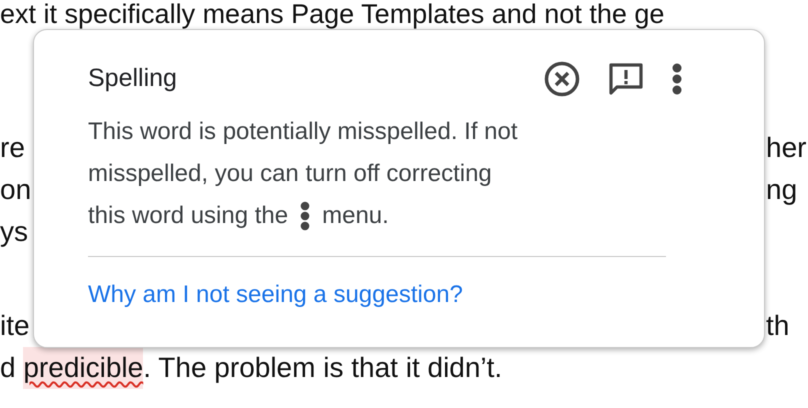  What do you see at coordinates (303, 132) in the screenshot?
I see `message-text: This word is potentially misspelled. If not` at bounding box center [303, 132].